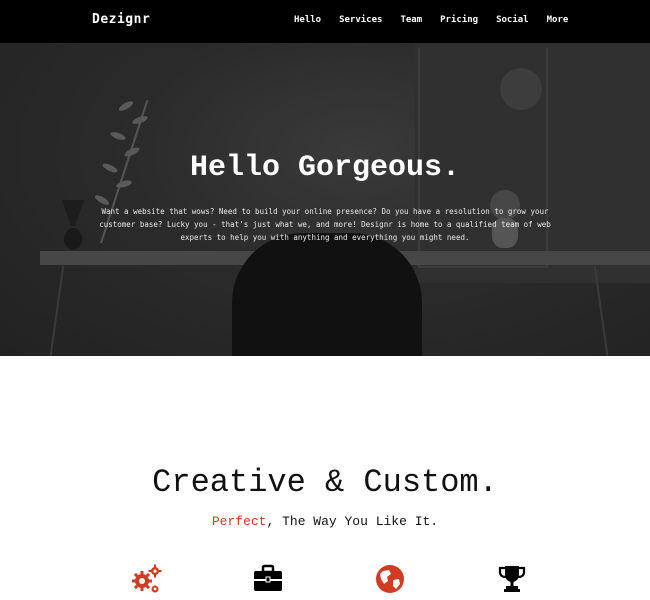 This screenshot has width=650, height=600. Describe the element at coordinates (307, 20) in the screenshot. I see `nav-link-hello: Hello` at that location.